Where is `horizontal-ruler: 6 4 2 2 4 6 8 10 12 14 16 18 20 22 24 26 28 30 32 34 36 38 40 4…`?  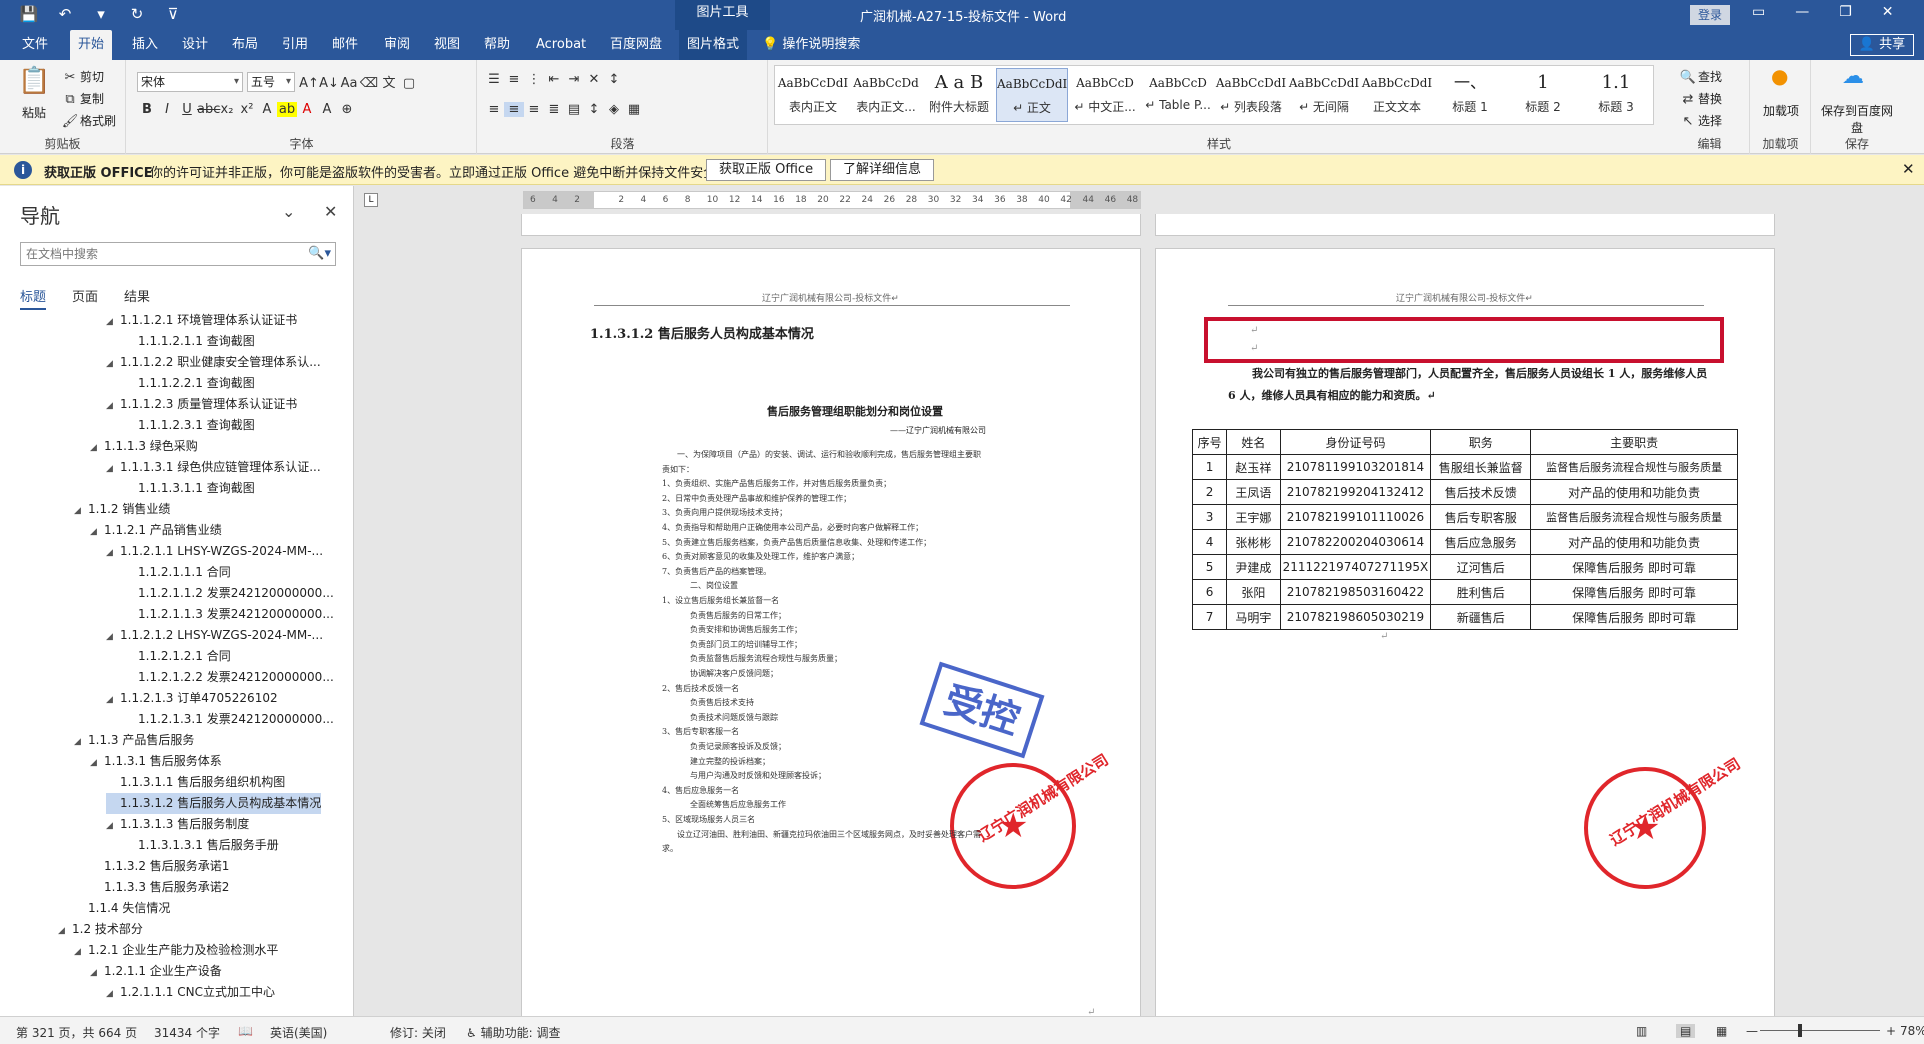 horizontal-ruler: 6 4 2 2 4 6 8 10 12 14 16 18 20 22 24 26 28 30 32 34 36 38 40 4… is located at coordinates (832, 200).